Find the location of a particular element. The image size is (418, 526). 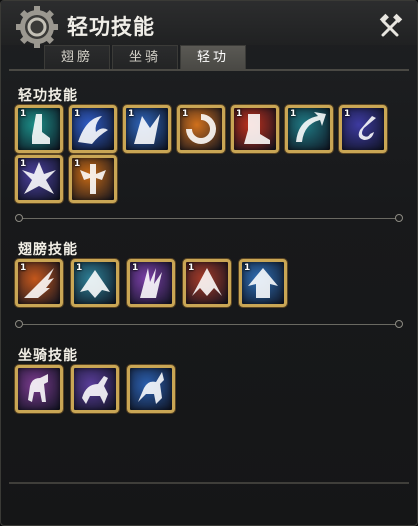

panel-header: 轻功技能 is located at coordinates (209, 24).